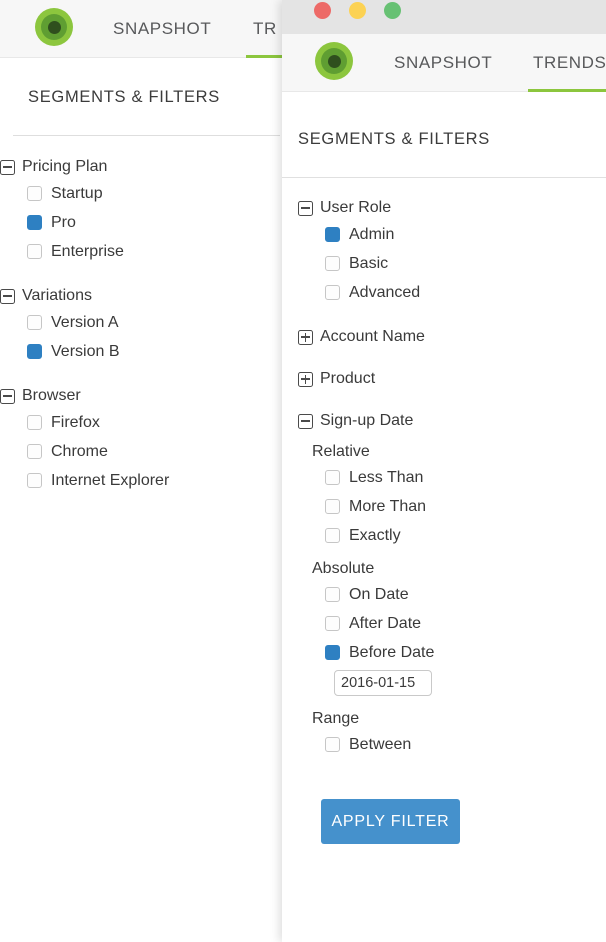 This screenshot has height=942, width=606. What do you see at coordinates (385, 292) in the screenshot?
I see `option-label: Advanced` at bounding box center [385, 292].